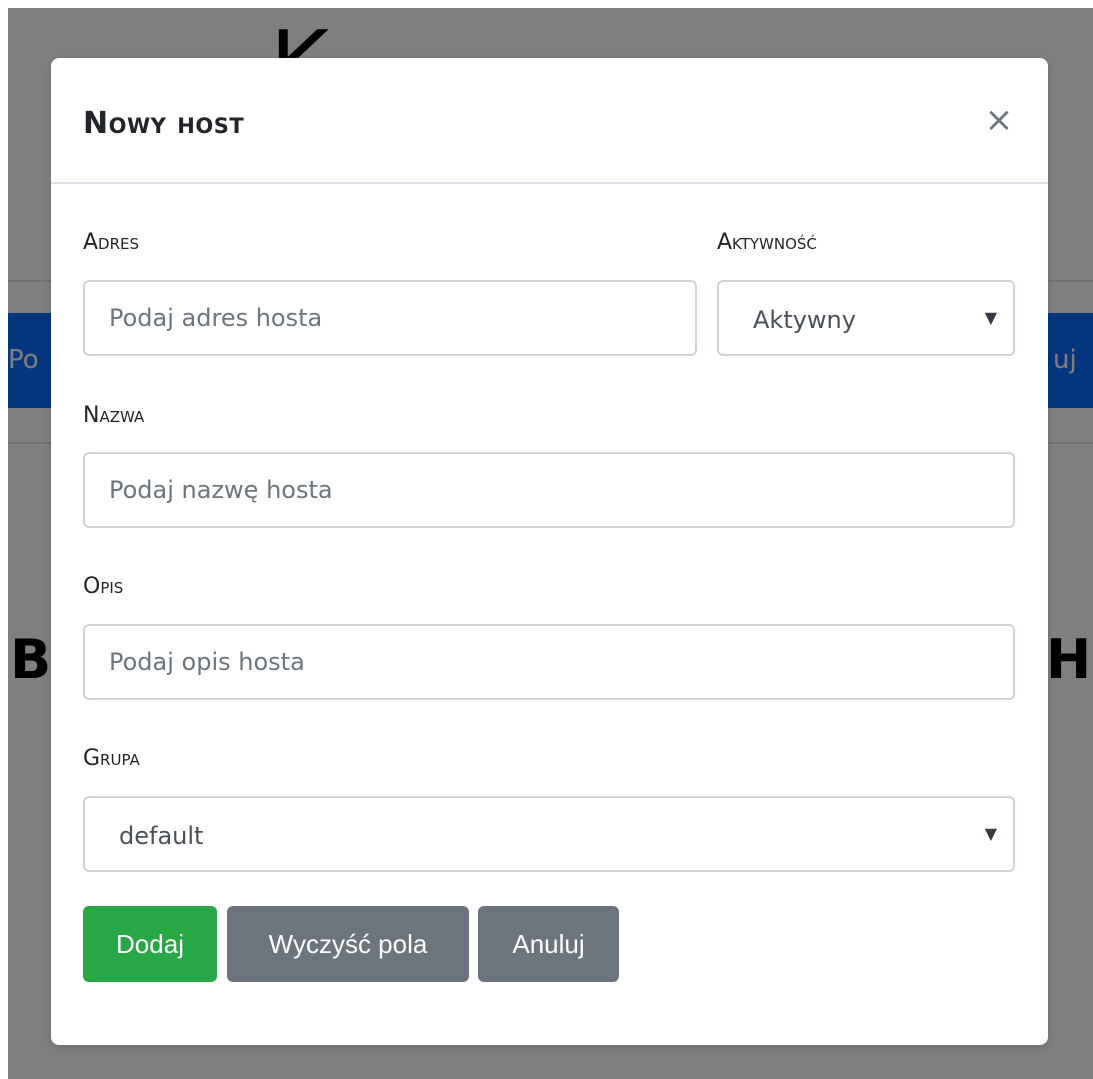 The image size is (1093, 1079). I want to click on activity-select-value: Aktywny, so click(804, 320).